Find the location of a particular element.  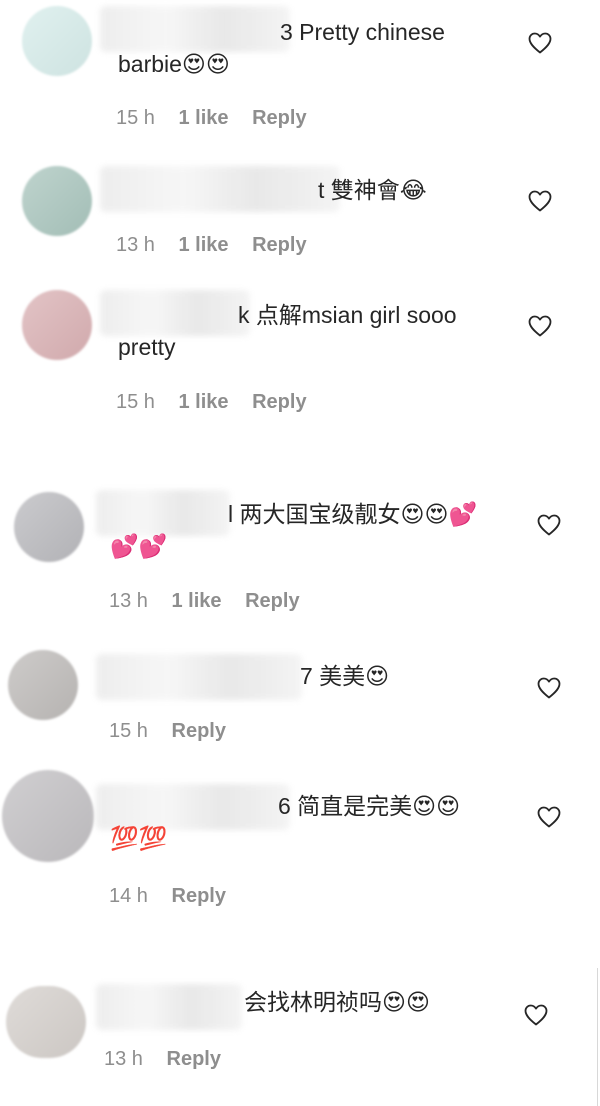

comment-text-line1: 会找林明祯吗😍😍 is located at coordinates (337, 1002).